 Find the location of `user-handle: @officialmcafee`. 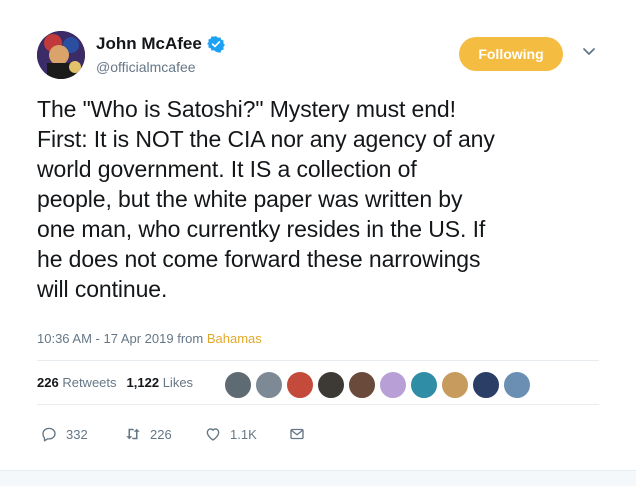

user-handle: @officialmcafee is located at coordinates (160, 67).